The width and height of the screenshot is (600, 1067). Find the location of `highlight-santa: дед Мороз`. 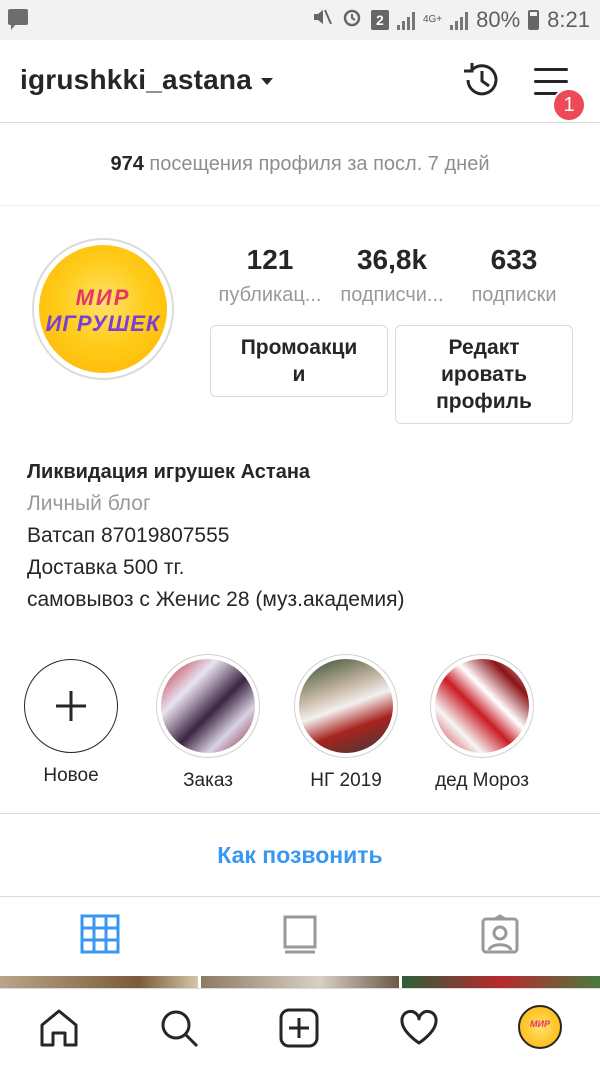

highlight-santa: дед Мороз is located at coordinates (482, 723).